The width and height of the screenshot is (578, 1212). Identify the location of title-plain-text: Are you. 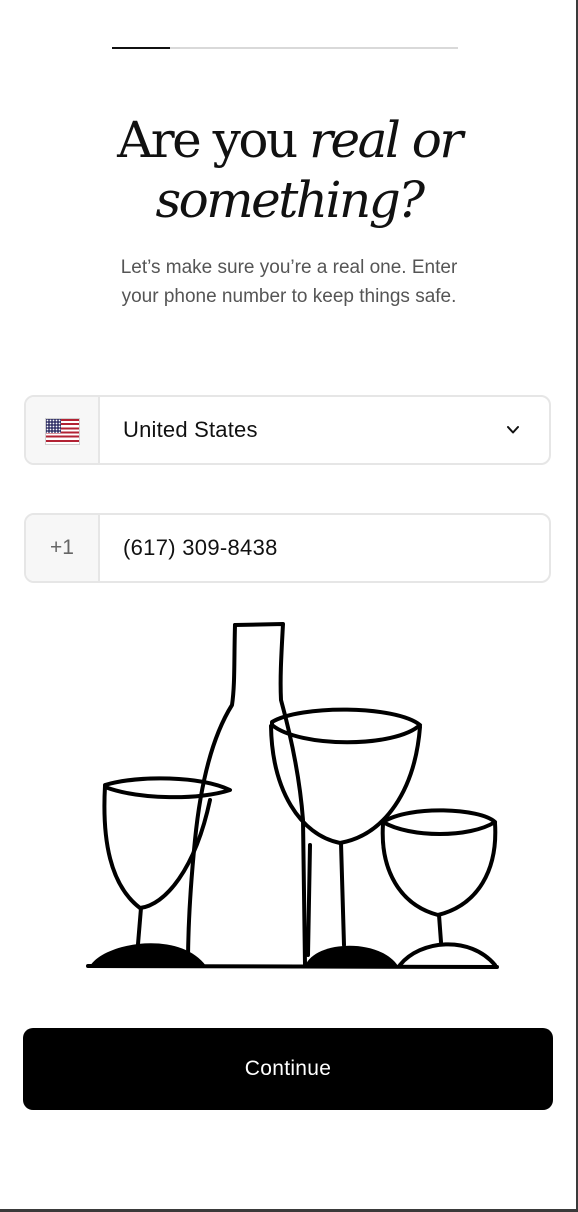
(213, 140).